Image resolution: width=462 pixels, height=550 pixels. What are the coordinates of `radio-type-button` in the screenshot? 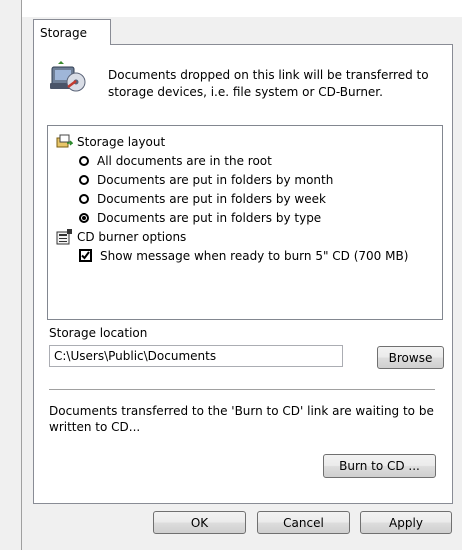 It's located at (84, 217).